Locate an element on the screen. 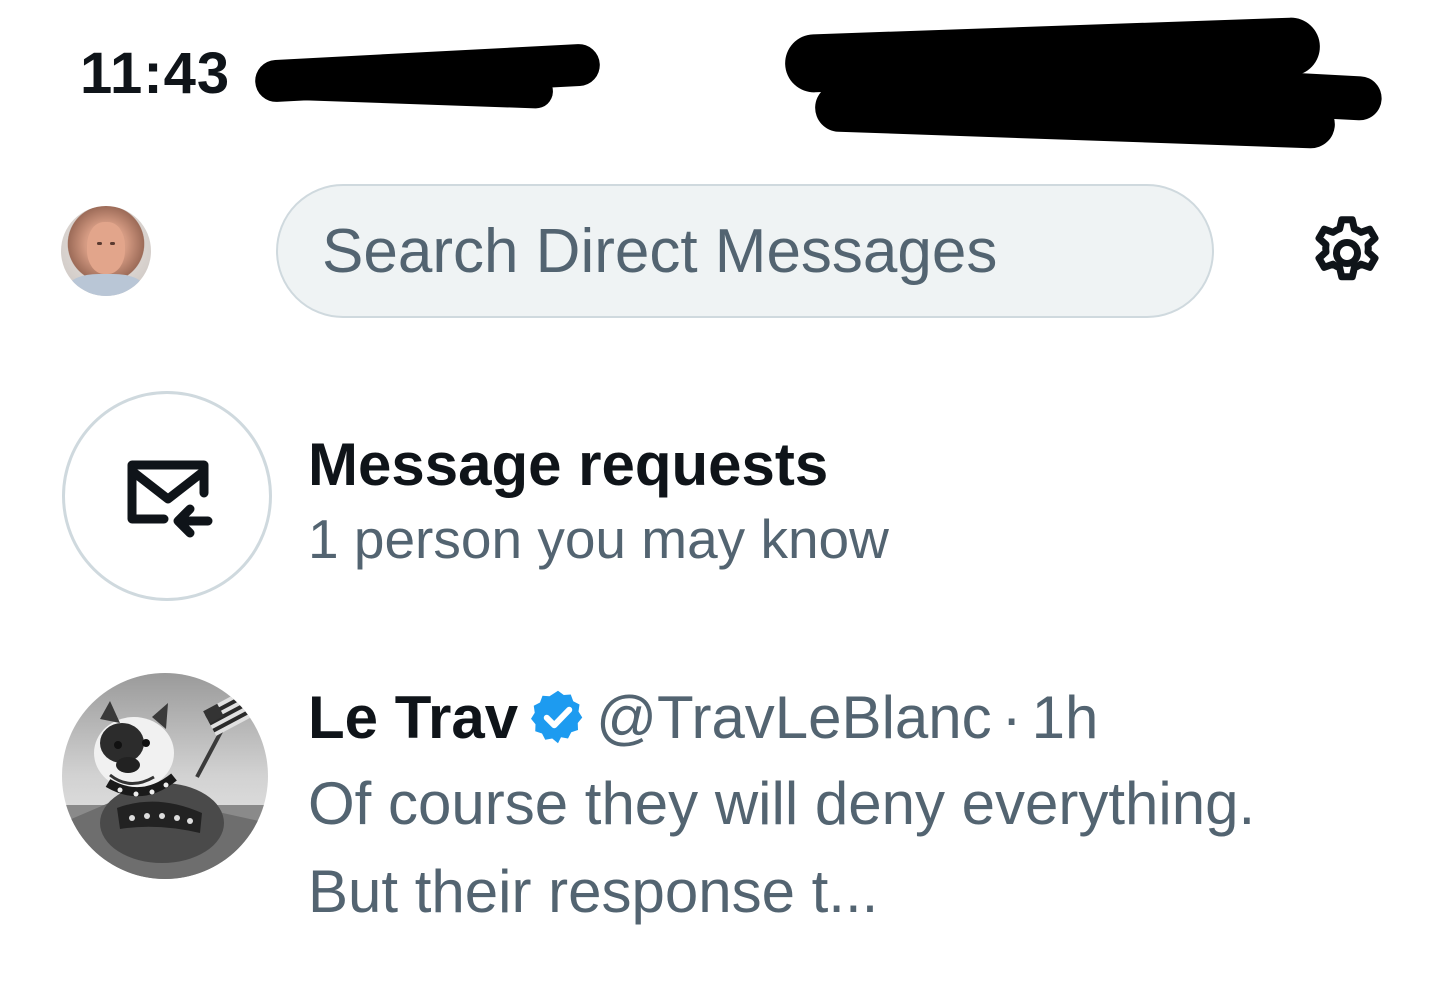 This screenshot has width=1440, height=993. verified-badge-icon is located at coordinates (557, 717).